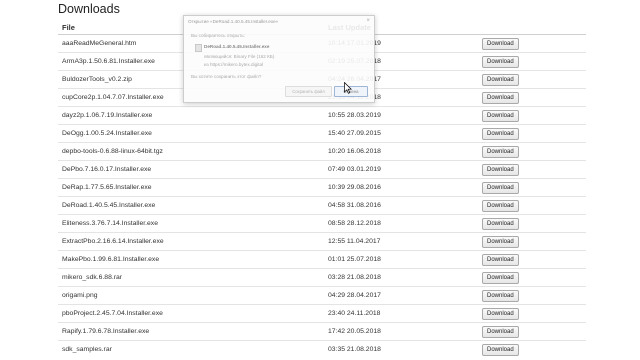 Image resolution: width=640 pixels, height=360 pixels. Describe the element at coordinates (191, 241) in the screenshot. I see `file-name-cell: ExtractPbo.2.16.6.14.Installer.exe` at that location.